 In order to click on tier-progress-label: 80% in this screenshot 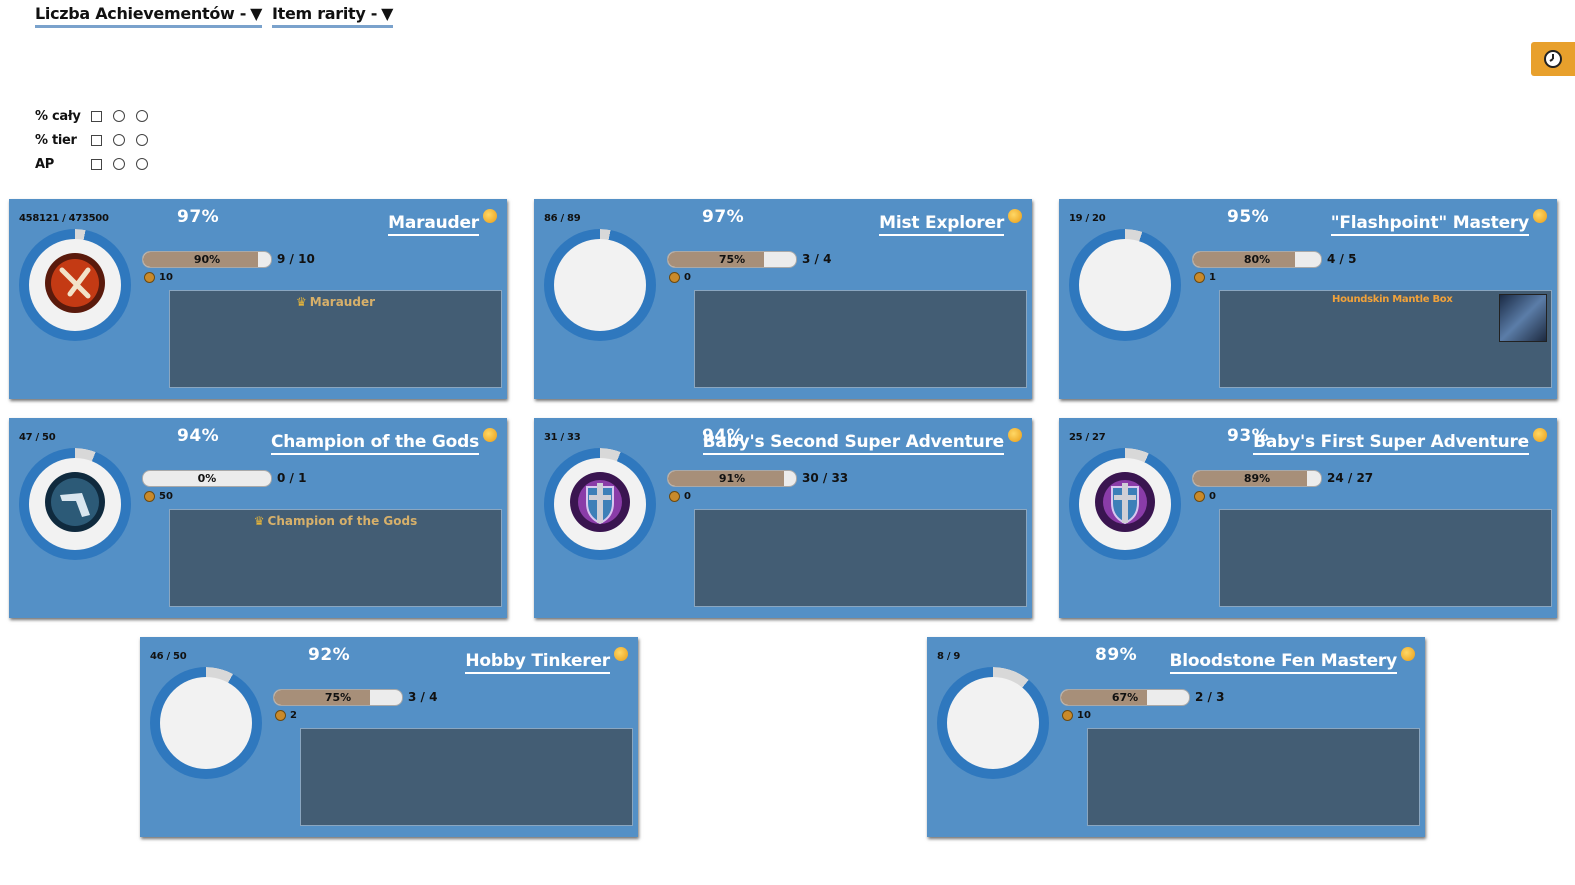, I will do `click(1257, 259)`.